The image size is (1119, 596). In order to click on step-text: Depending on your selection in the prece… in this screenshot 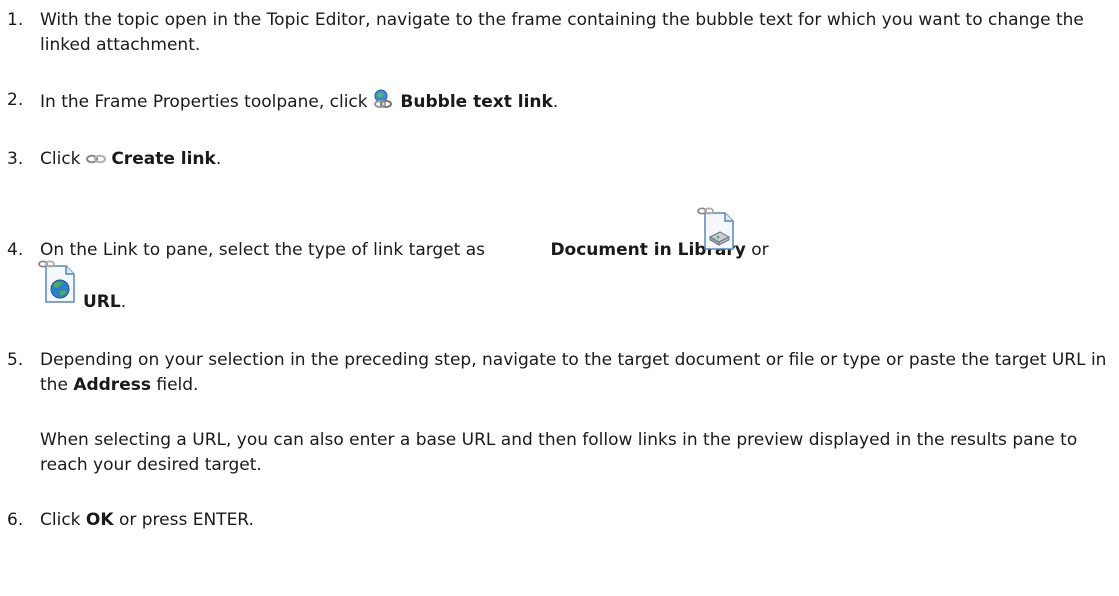, I will do `click(576, 373)`.